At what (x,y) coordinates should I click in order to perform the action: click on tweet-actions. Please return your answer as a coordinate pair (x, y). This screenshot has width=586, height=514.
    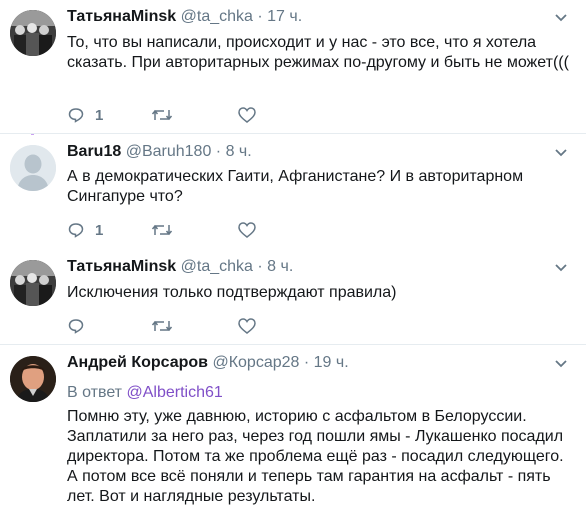
    Looking at the image, I should click on (177, 326).